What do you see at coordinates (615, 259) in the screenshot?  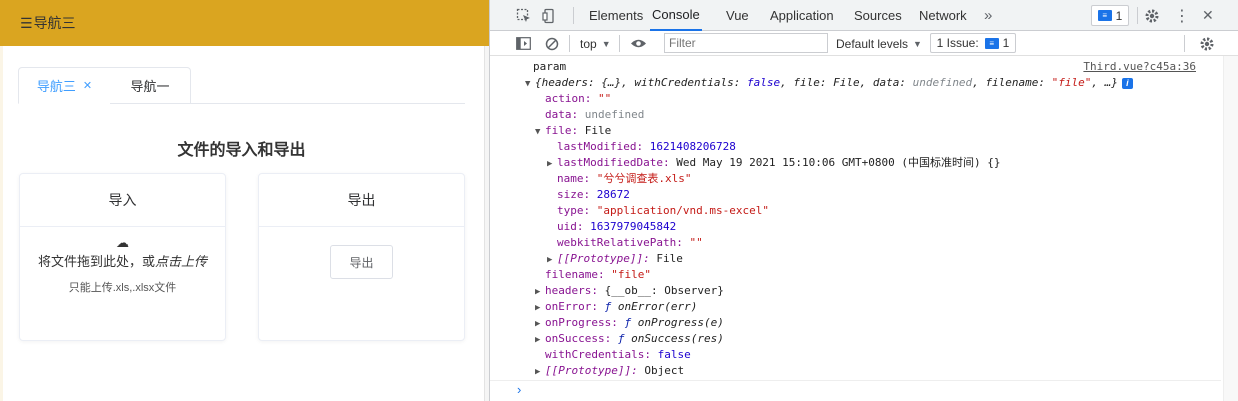 I see `prop-file-prototype: ▶ [[Prototype]]: File` at bounding box center [615, 259].